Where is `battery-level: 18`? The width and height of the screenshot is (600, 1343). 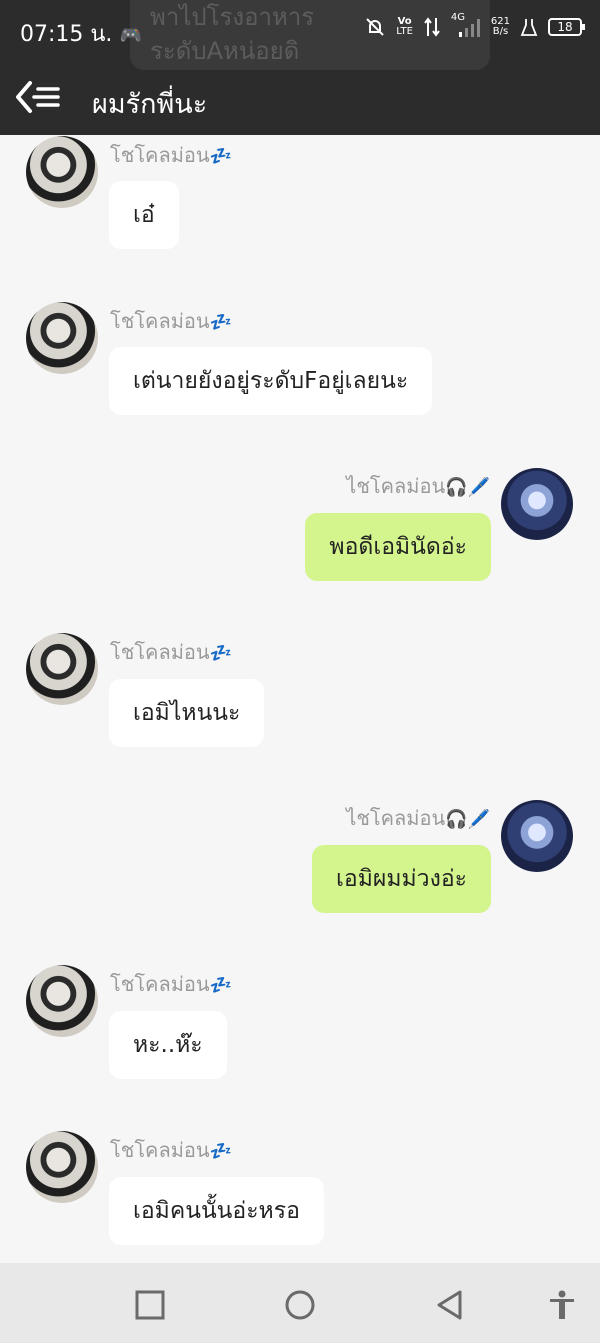 battery-level: 18 is located at coordinates (565, 27).